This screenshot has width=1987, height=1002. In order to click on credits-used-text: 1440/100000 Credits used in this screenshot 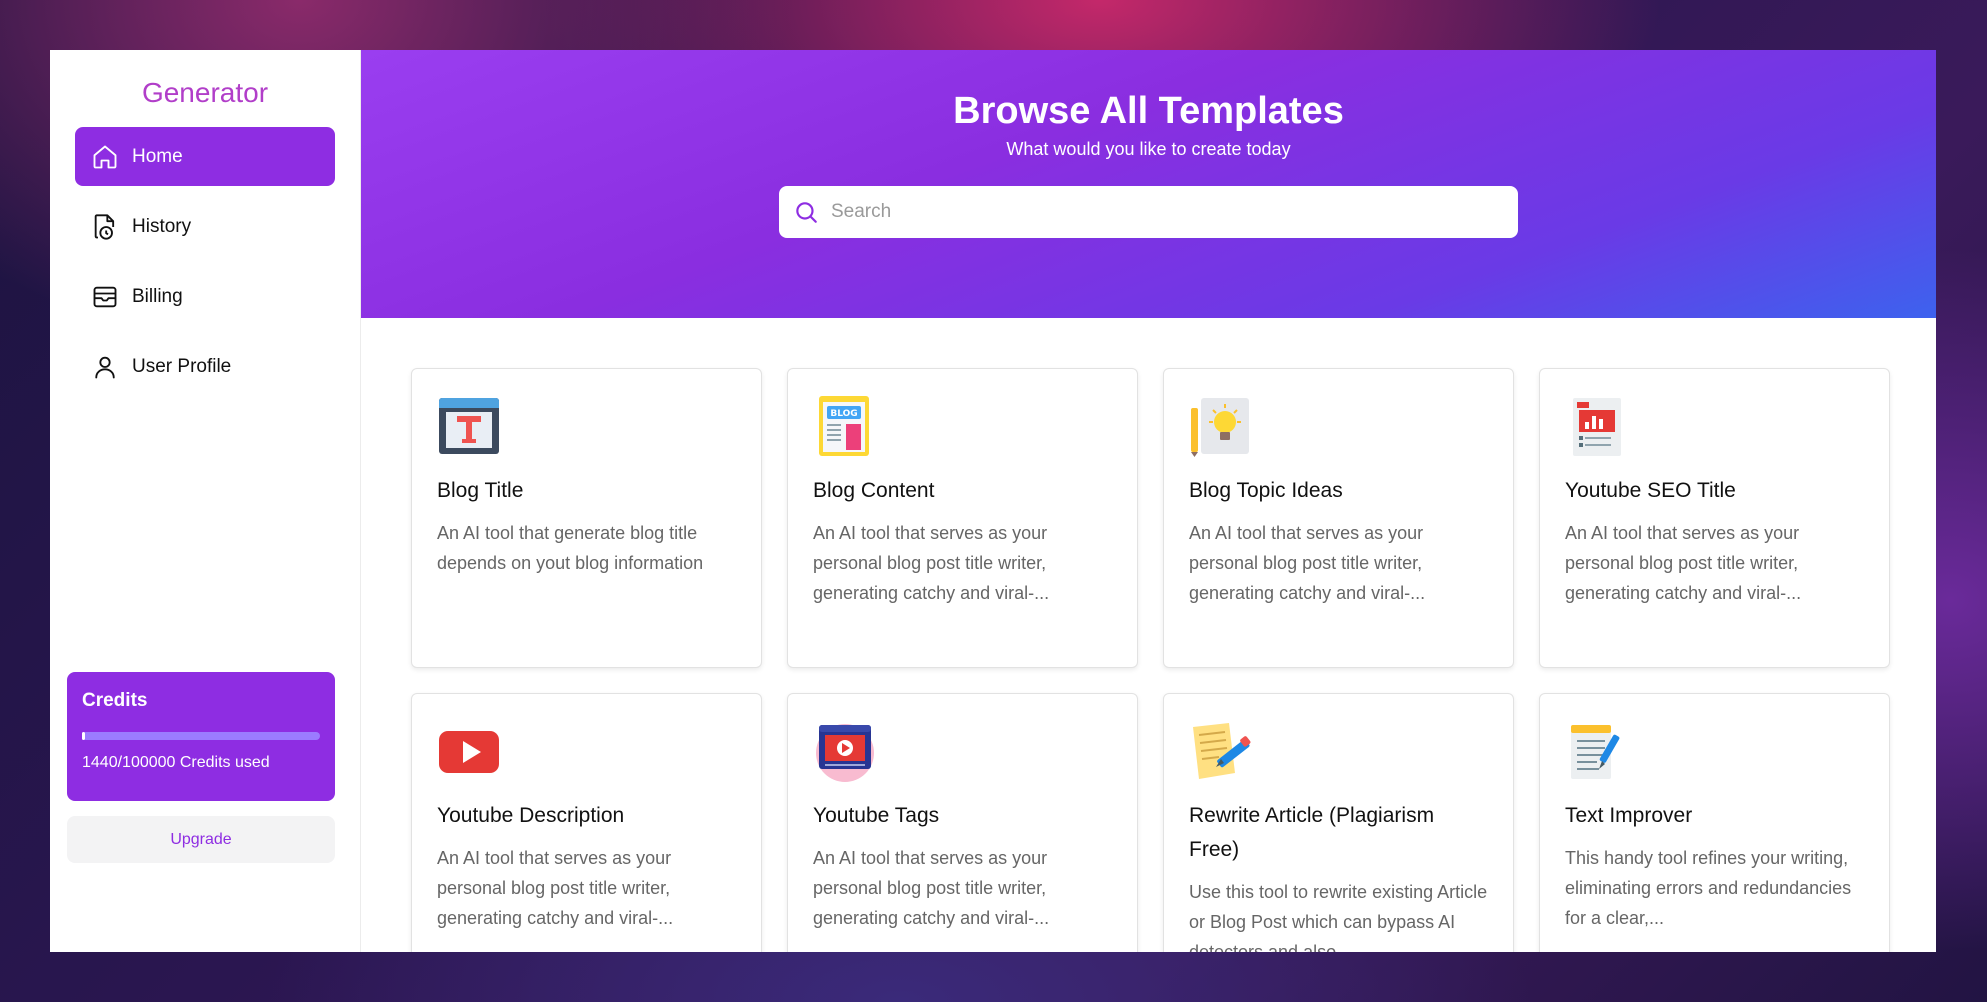, I will do `click(176, 762)`.